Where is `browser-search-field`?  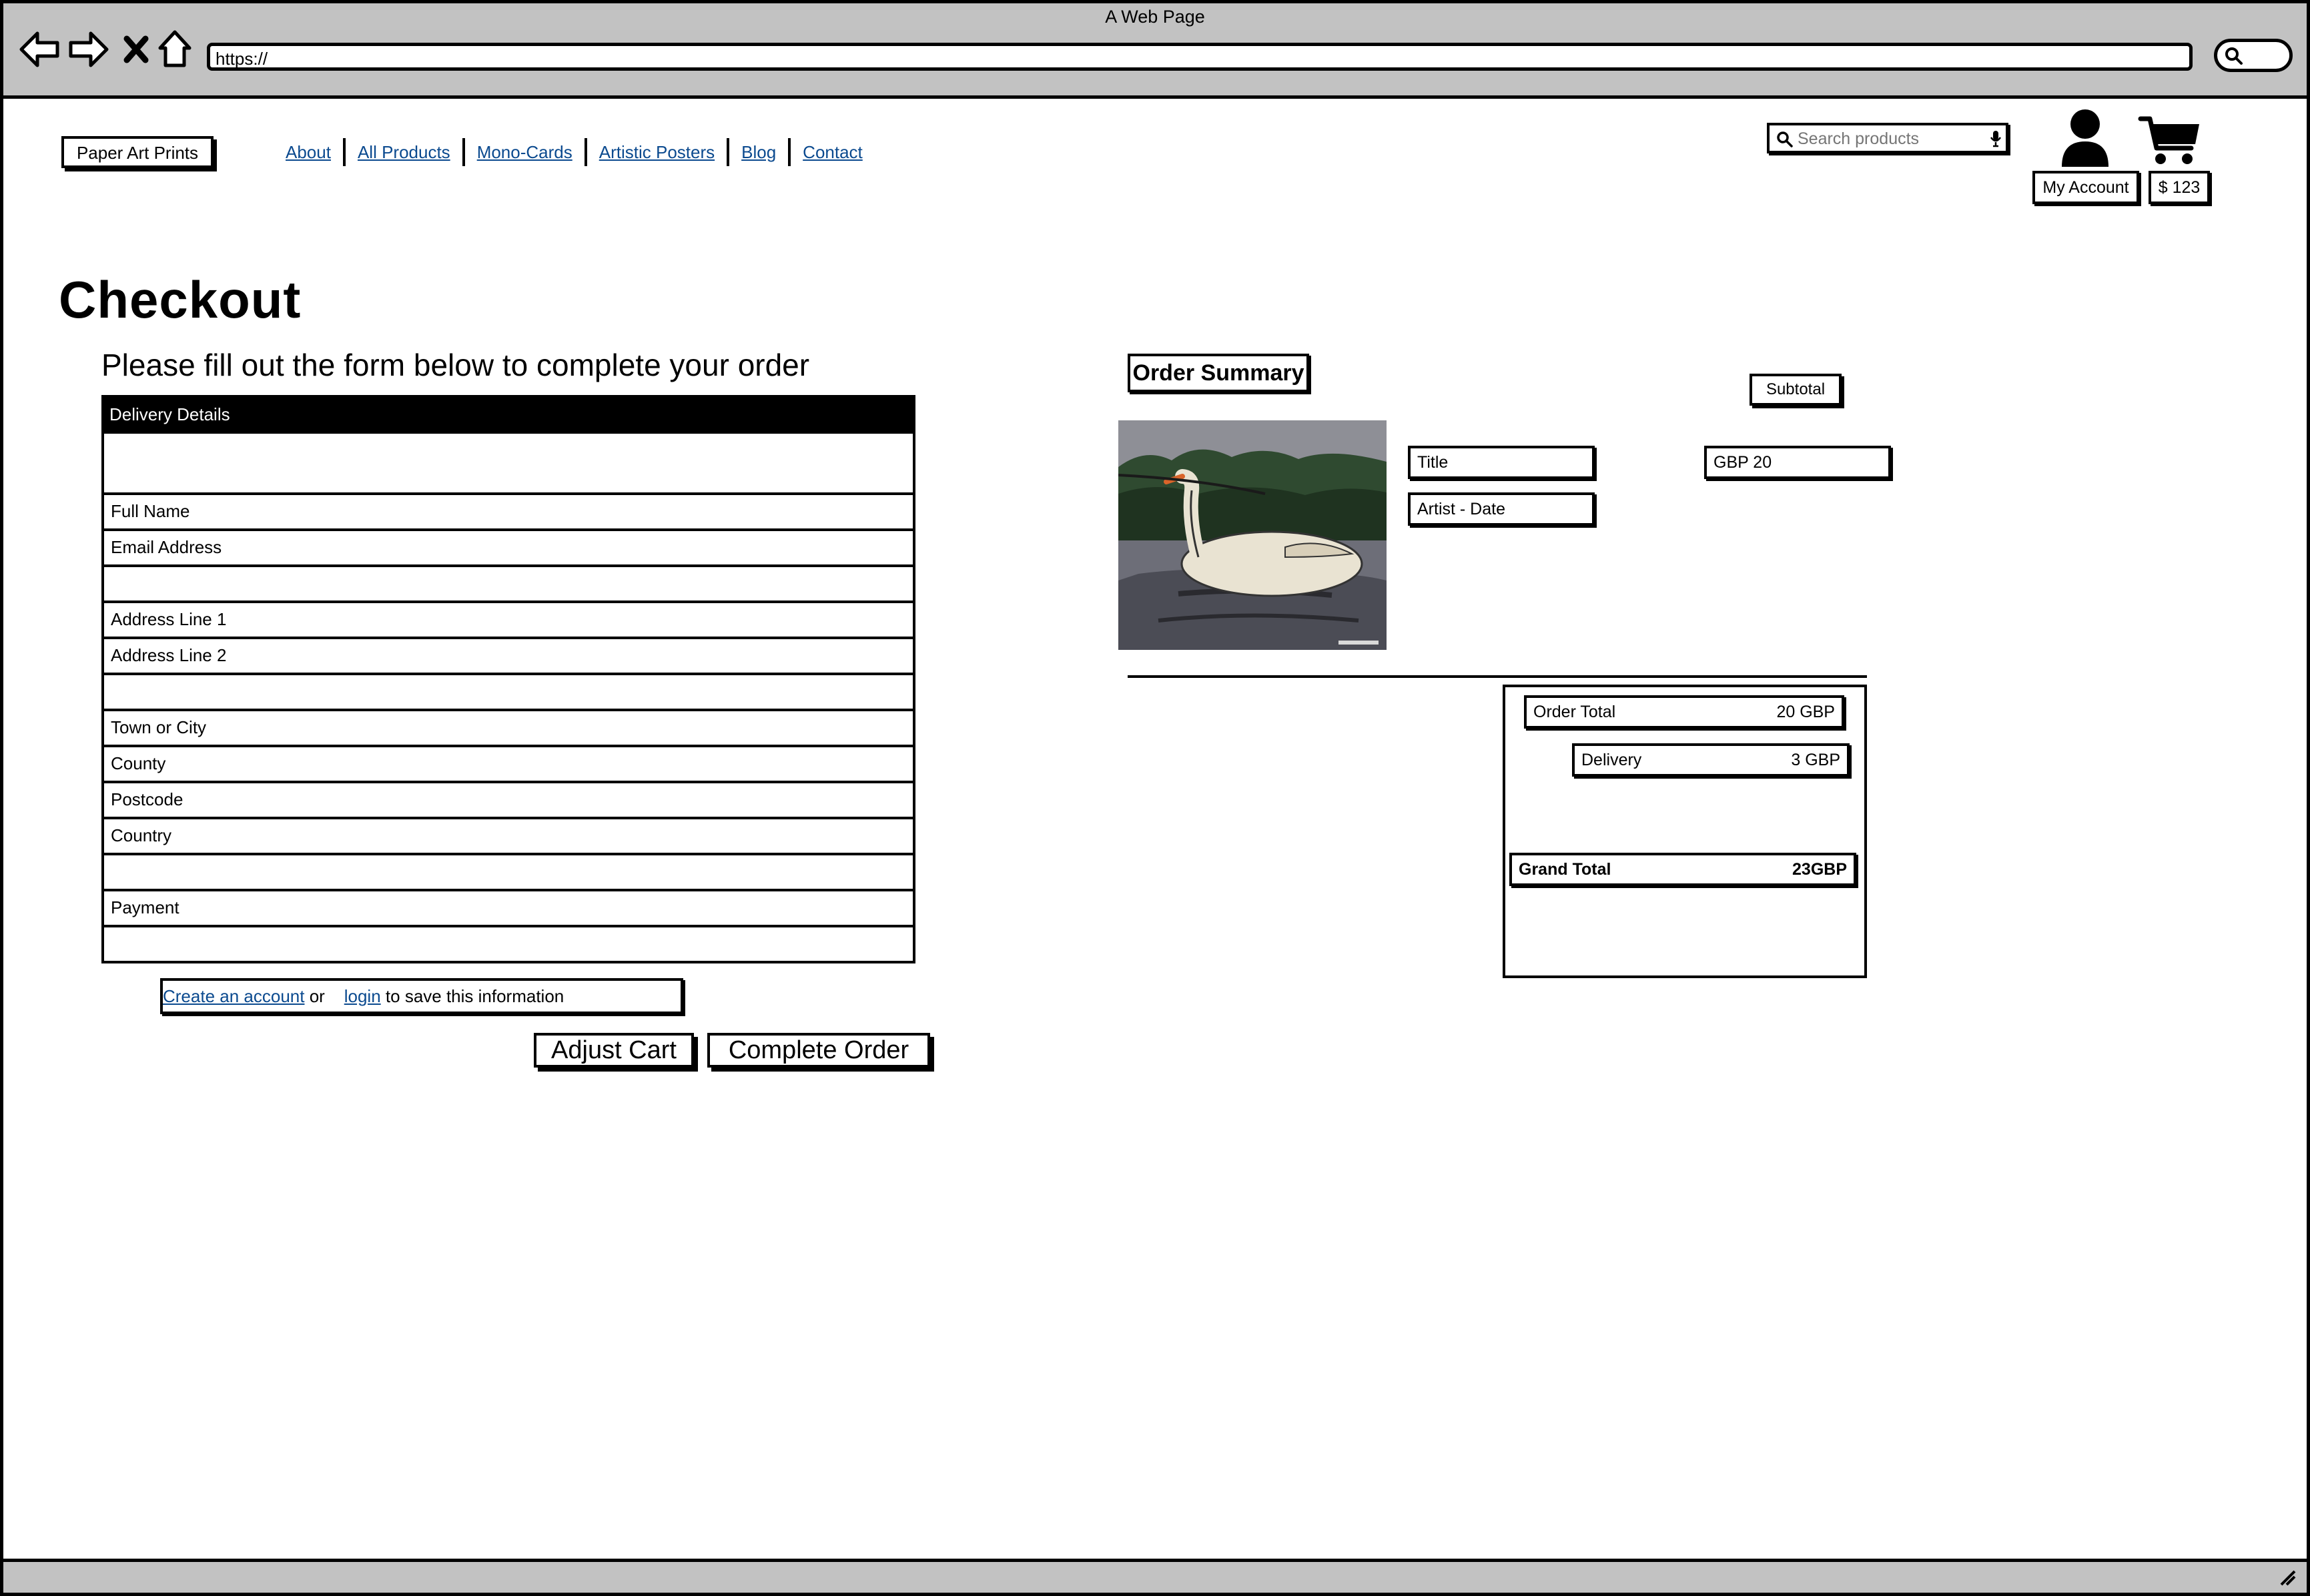 browser-search-field is located at coordinates (2253, 55).